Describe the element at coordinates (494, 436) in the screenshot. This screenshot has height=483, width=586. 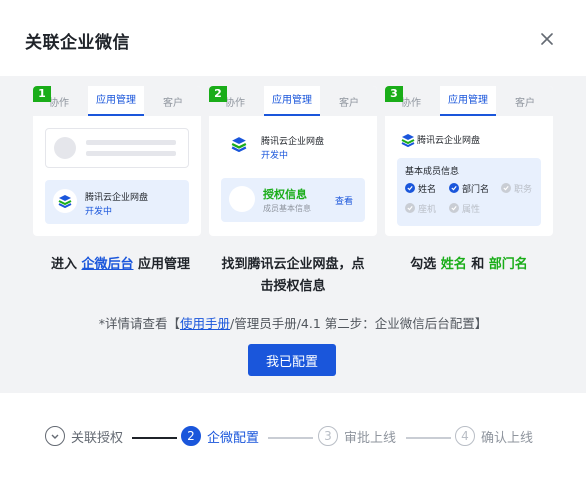
I see `step-confirm-launch: 4 确认上线` at that location.